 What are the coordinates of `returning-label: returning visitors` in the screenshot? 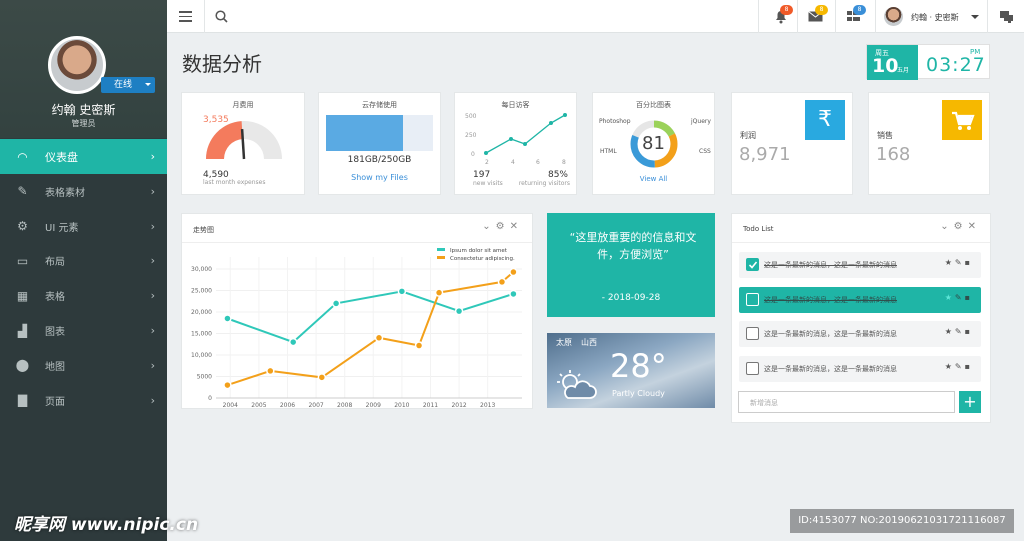 It's located at (544, 183).